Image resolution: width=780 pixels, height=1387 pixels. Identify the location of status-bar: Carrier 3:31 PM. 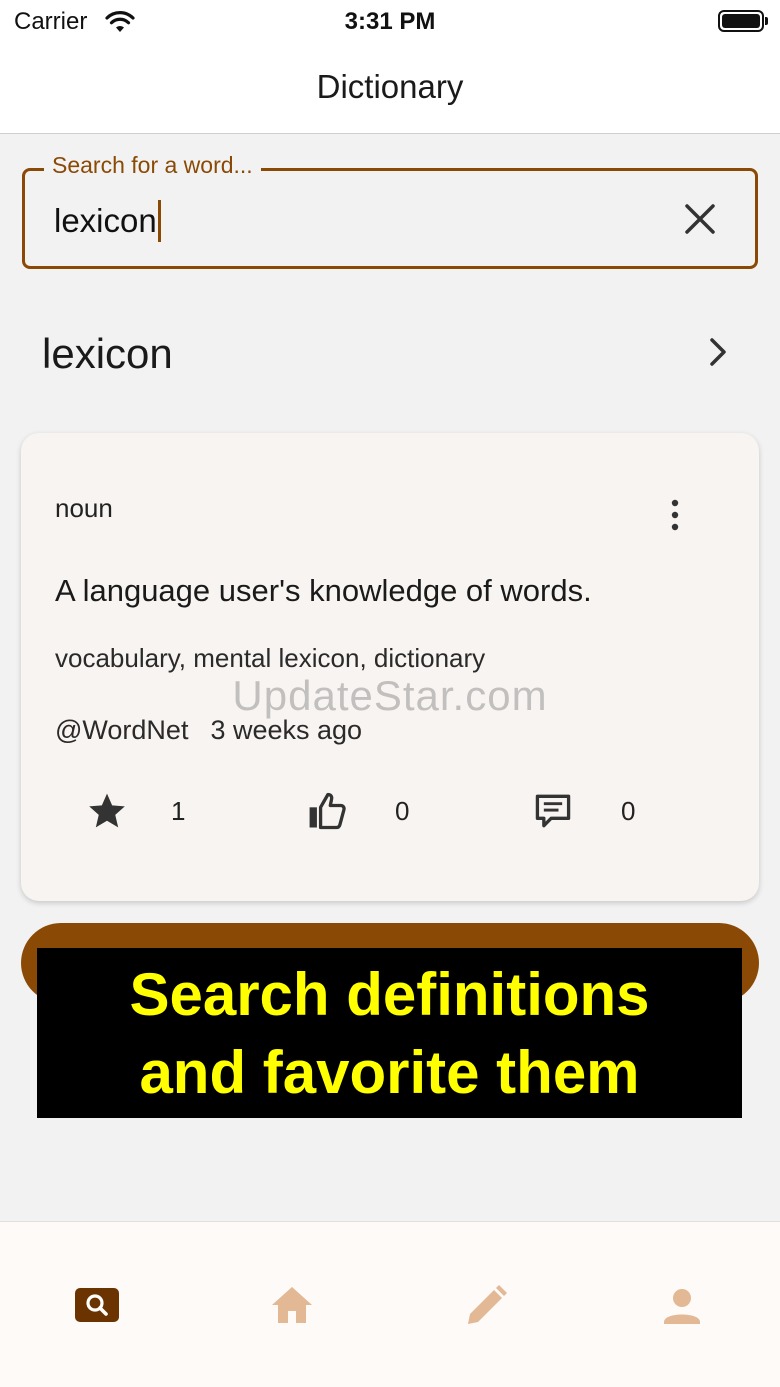
(390, 22).